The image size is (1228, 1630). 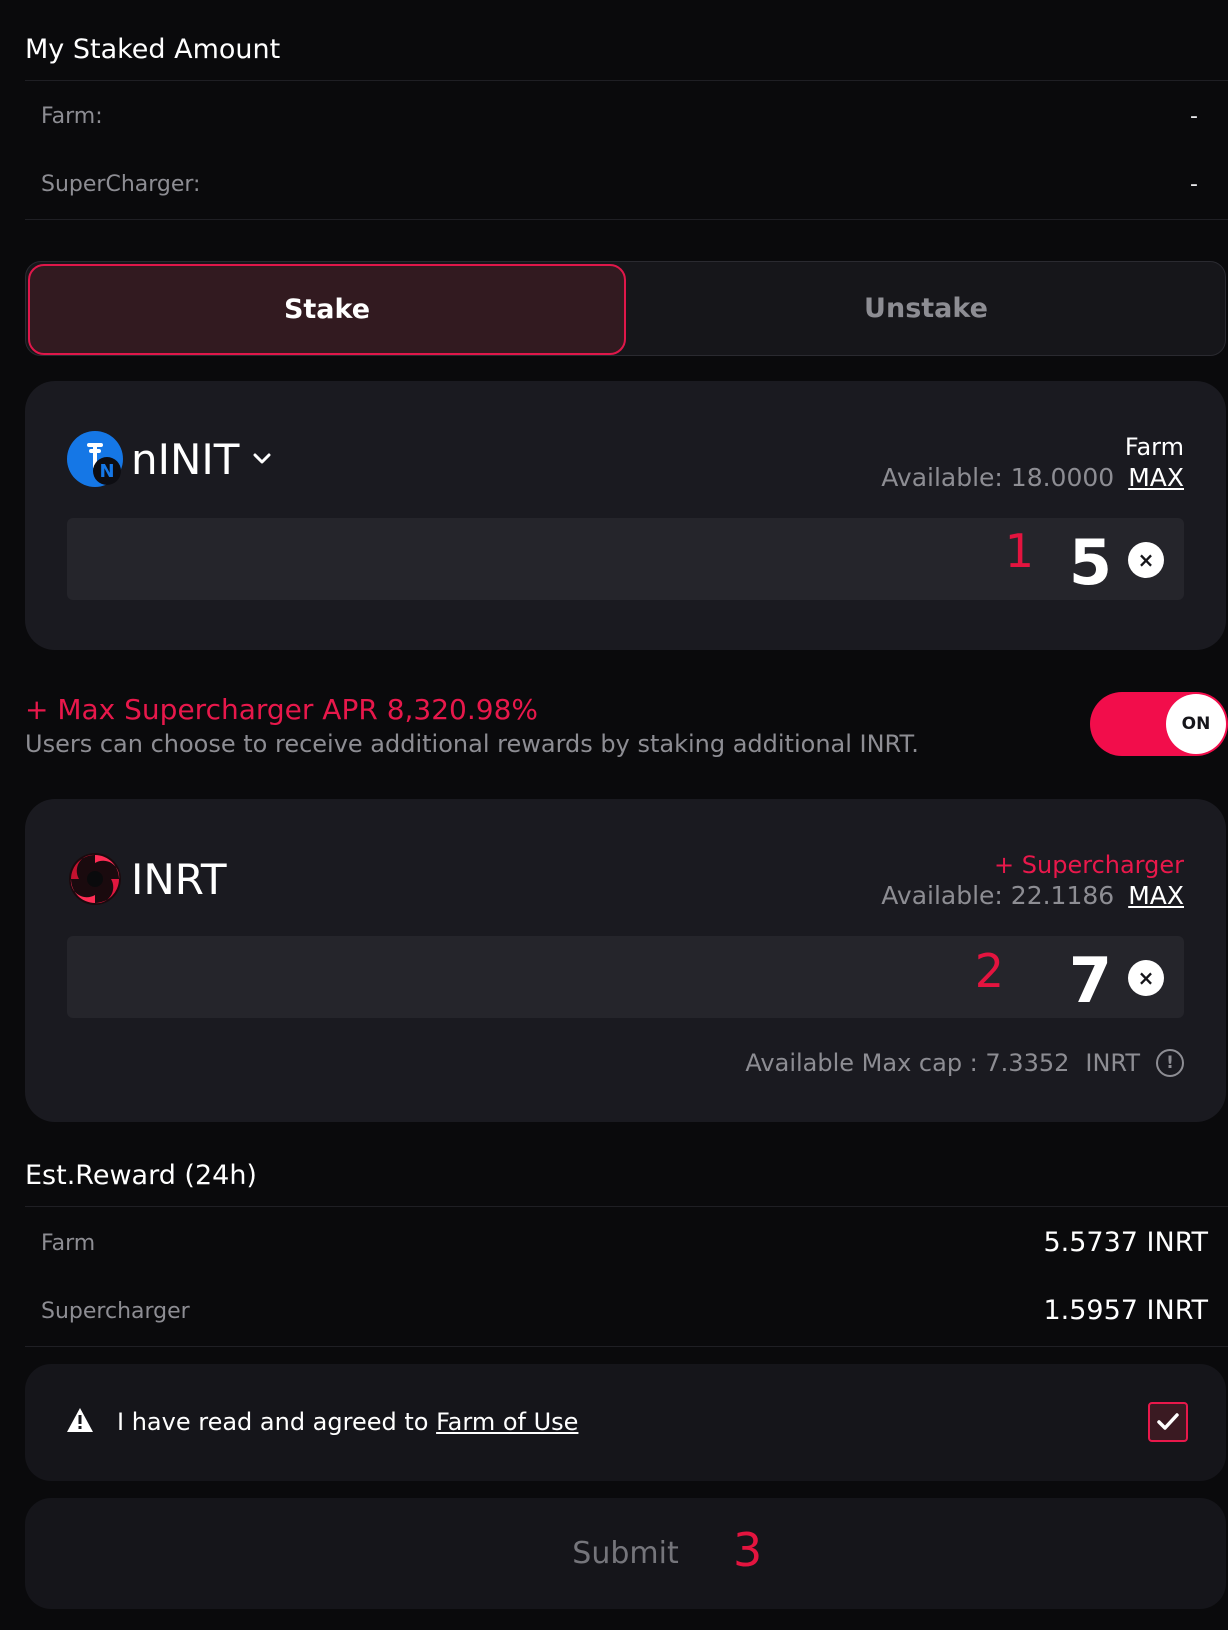 What do you see at coordinates (121, 184) in the screenshot?
I see `staked-supercharger-label: SuperCharger:` at bounding box center [121, 184].